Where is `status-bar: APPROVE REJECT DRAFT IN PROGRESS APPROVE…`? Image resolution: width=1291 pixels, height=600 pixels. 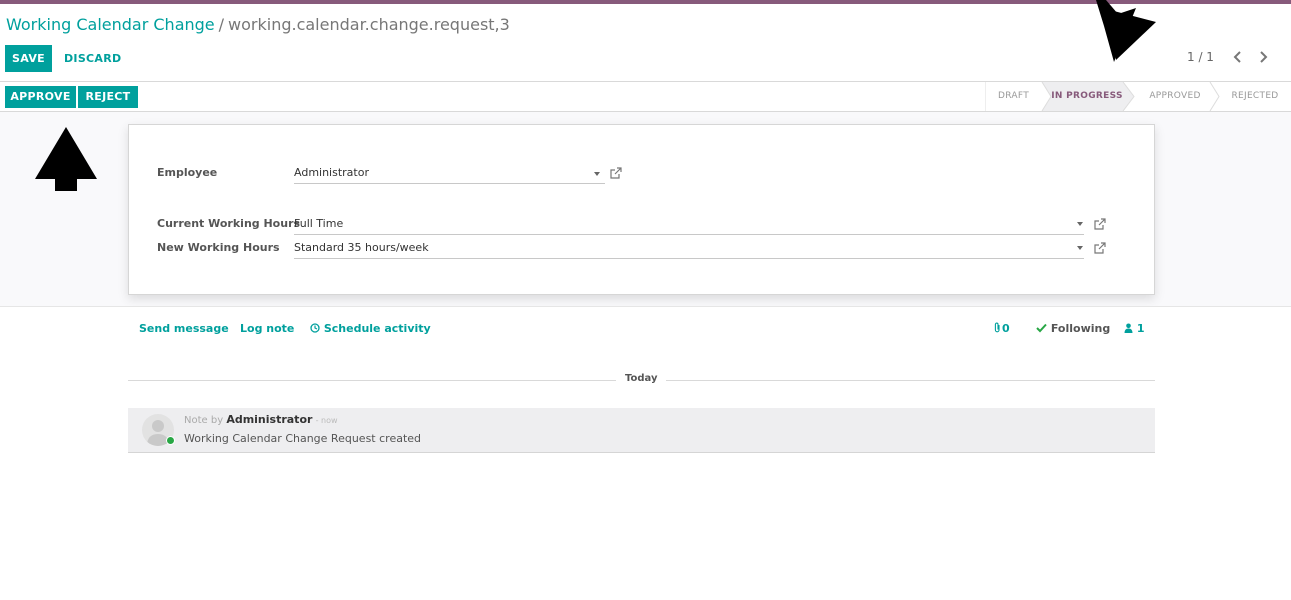 status-bar: APPROVE REJECT DRAFT IN PROGRESS APPROVE… is located at coordinates (645, 96).